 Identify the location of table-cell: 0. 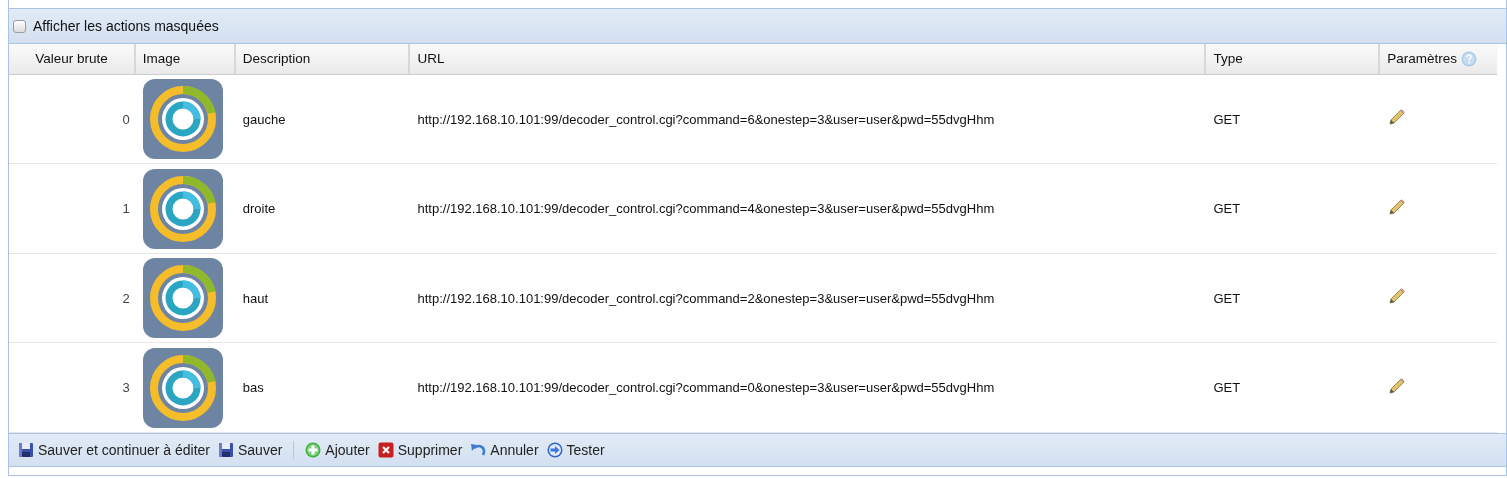
(126, 119).